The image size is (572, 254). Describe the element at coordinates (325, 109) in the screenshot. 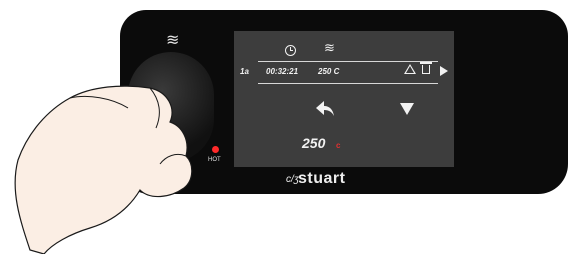

I see `back-arrow-icon` at that location.